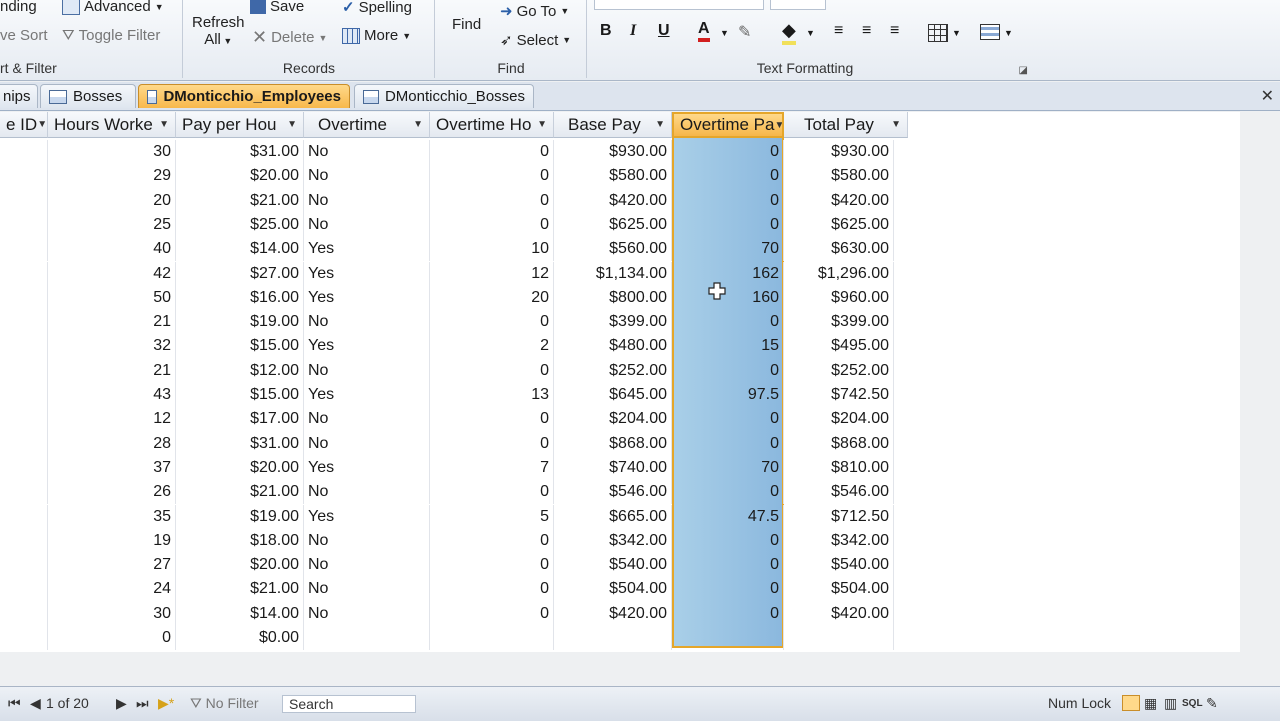  What do you see at coordinates (838, 31) in the screenshot?
I see `align-left-icon: ≡` at bounding box center [838, 31].